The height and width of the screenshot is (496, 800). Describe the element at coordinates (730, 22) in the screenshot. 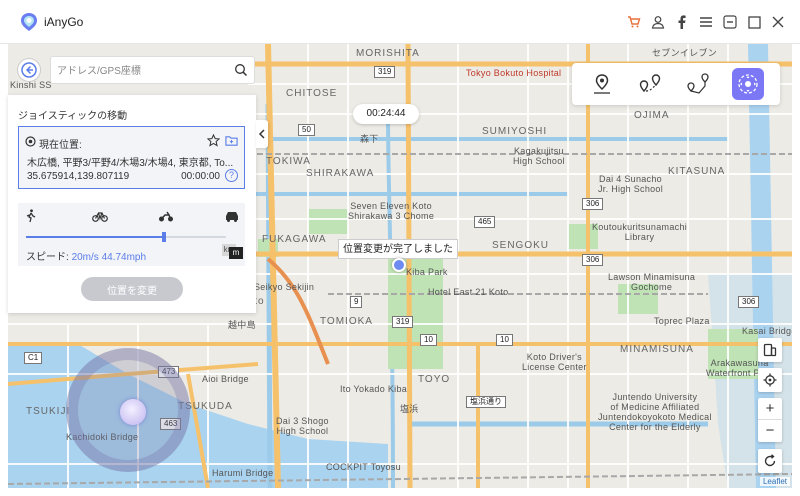

I see `minimize-icon` at that location.